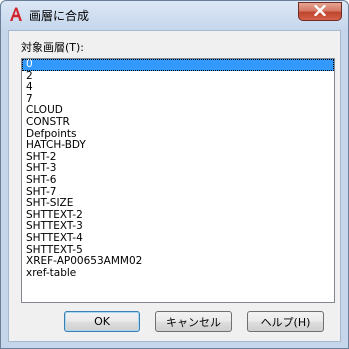 The width and height of the screenshot is (349, 349). Describe the element at coordinates (193, 321) in the screenshot. I see `cancel-button: キャンセル` at that location.